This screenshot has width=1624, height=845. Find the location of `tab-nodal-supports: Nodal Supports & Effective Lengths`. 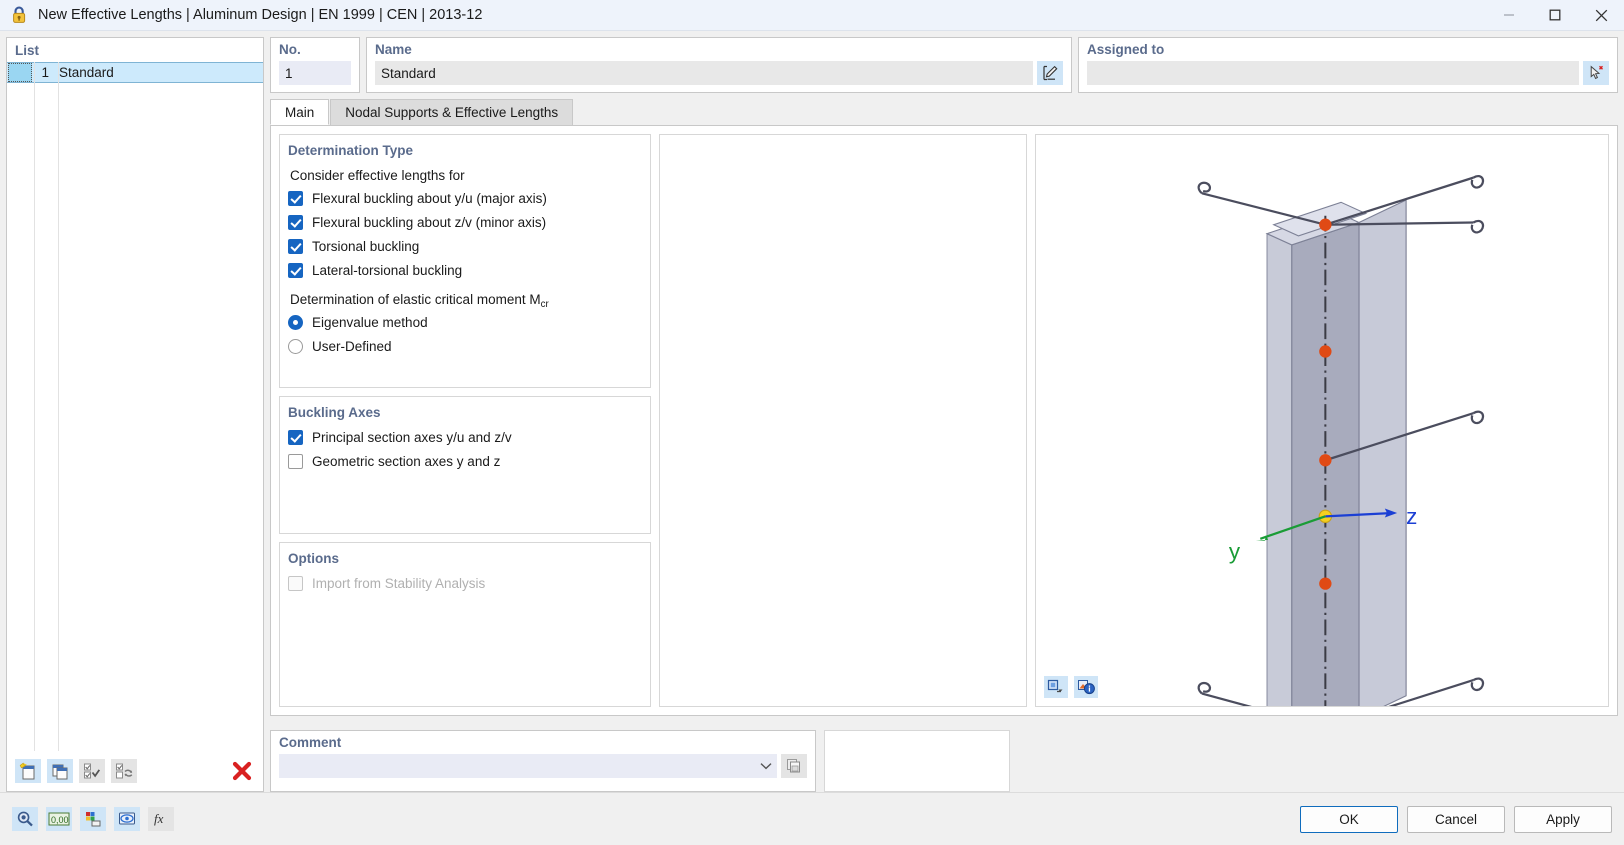

tab-nodal-supports: Nodal Supports & Effective Lengths is located at coordinates (452, 112).